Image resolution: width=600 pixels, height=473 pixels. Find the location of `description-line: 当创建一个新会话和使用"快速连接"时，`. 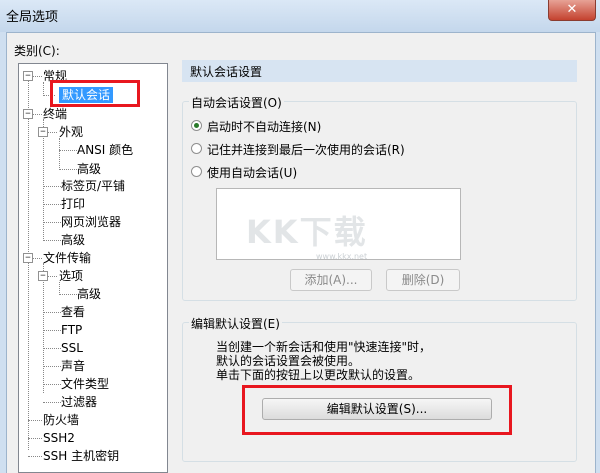

description-line: 当创建一个新会话和使用"快速连接"时， is located at coordinates (324, 347).